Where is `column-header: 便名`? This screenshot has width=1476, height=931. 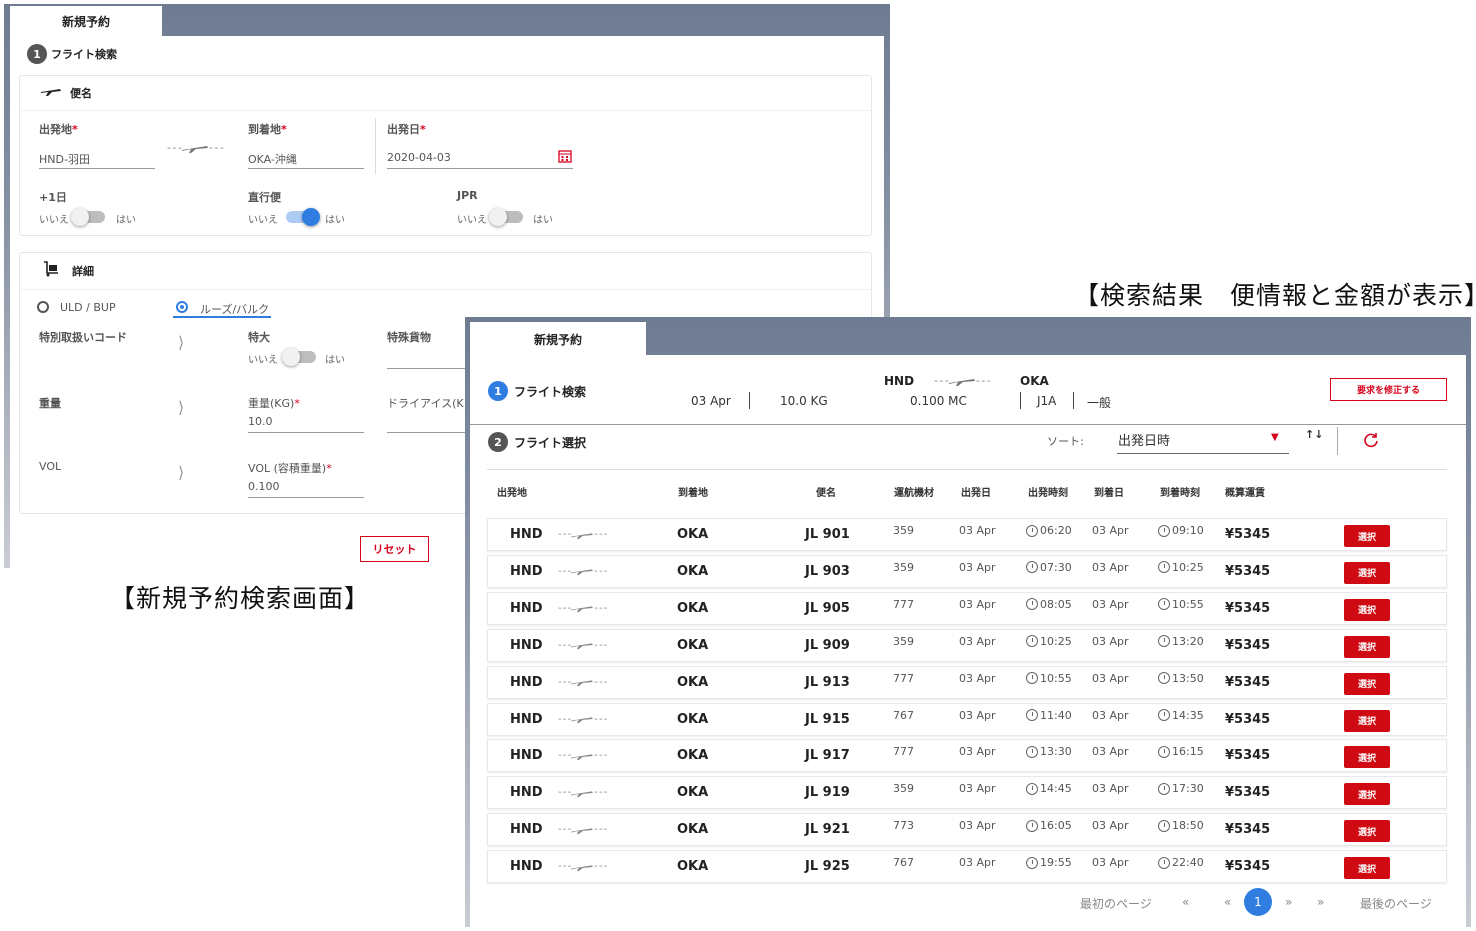
column-header: 便名 is located at coordinates (826, 493).